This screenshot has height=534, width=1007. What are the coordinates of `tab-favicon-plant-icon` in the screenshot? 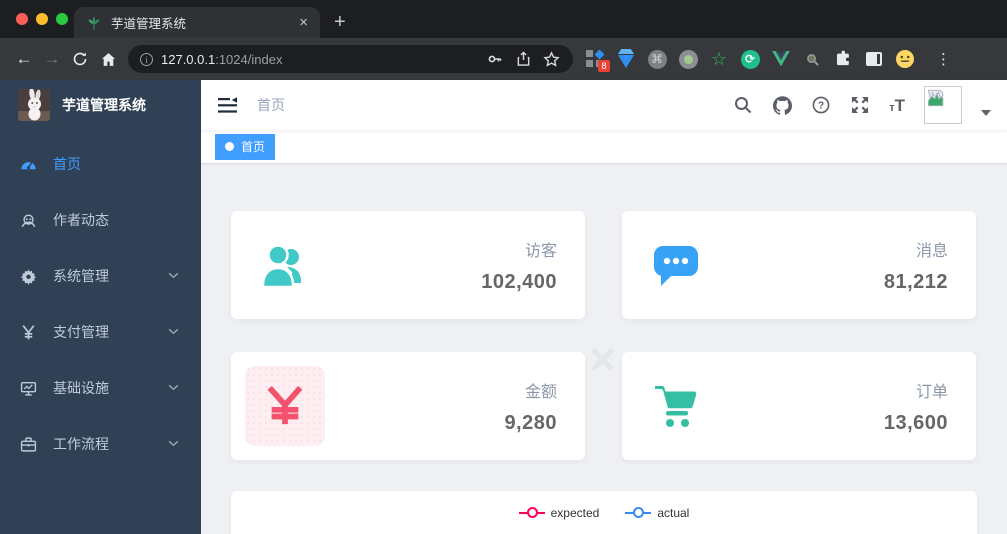 It's located at (94, 23).